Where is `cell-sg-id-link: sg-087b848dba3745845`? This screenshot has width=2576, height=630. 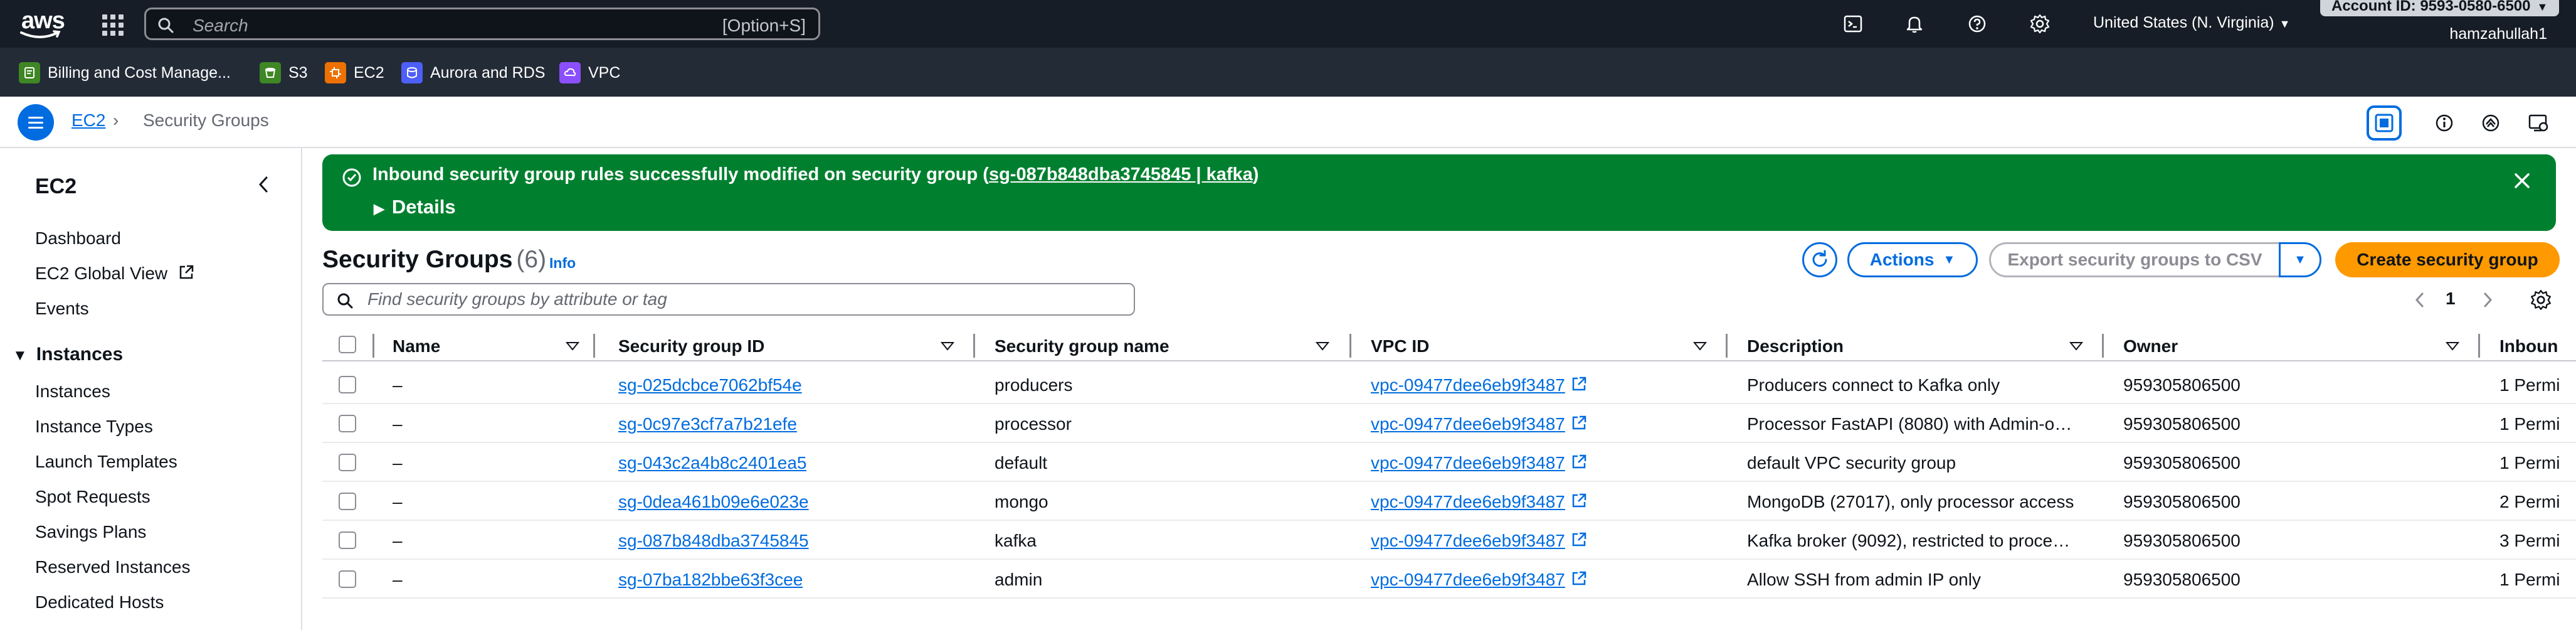 cell-sg-id-link: sg-087b848dba3745845 is located at coordinates (714, 541).